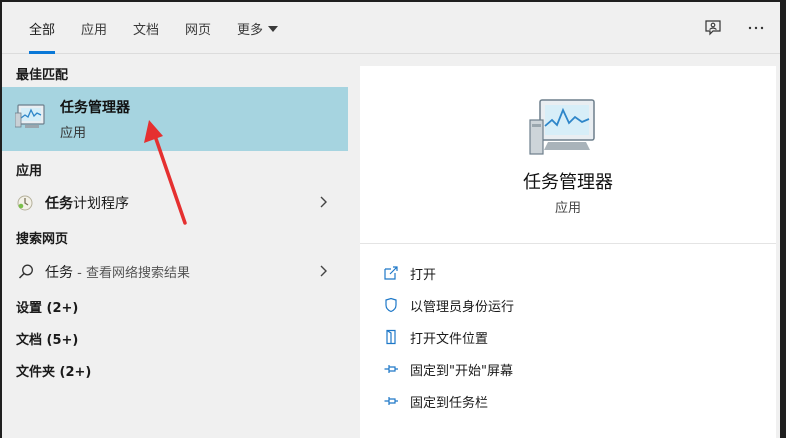  I want to click on run-as-admin-label: 以管理员身份运行, so click(462, 307).